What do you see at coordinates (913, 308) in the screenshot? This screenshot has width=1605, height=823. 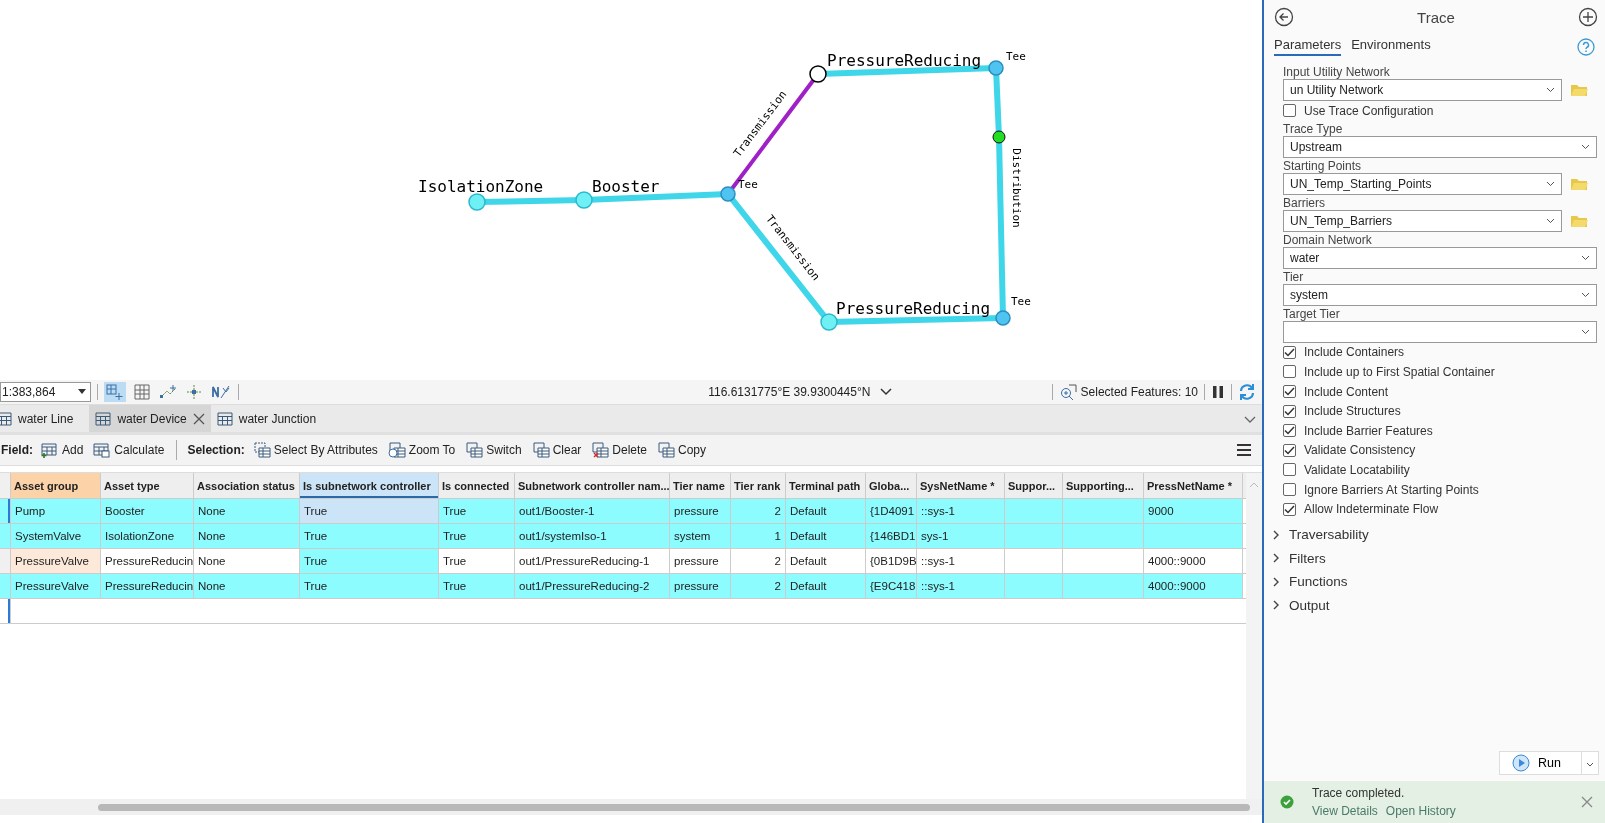 I see `map-label: PressureReducing` at bounding box center [913, 308].